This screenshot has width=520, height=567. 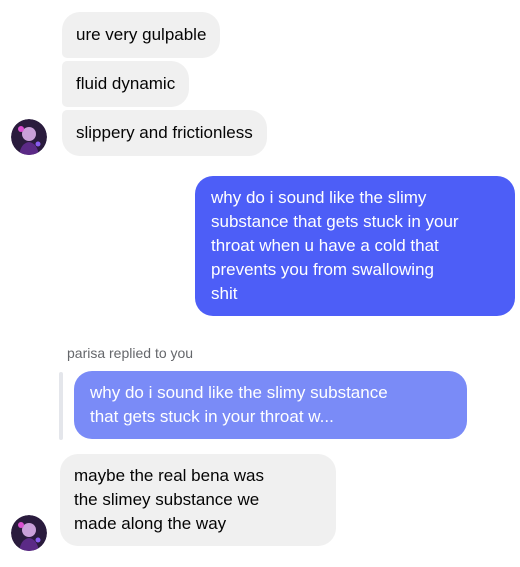 I want to click on message-line: why do i sound like the slimy, so click(x=319, y=197).